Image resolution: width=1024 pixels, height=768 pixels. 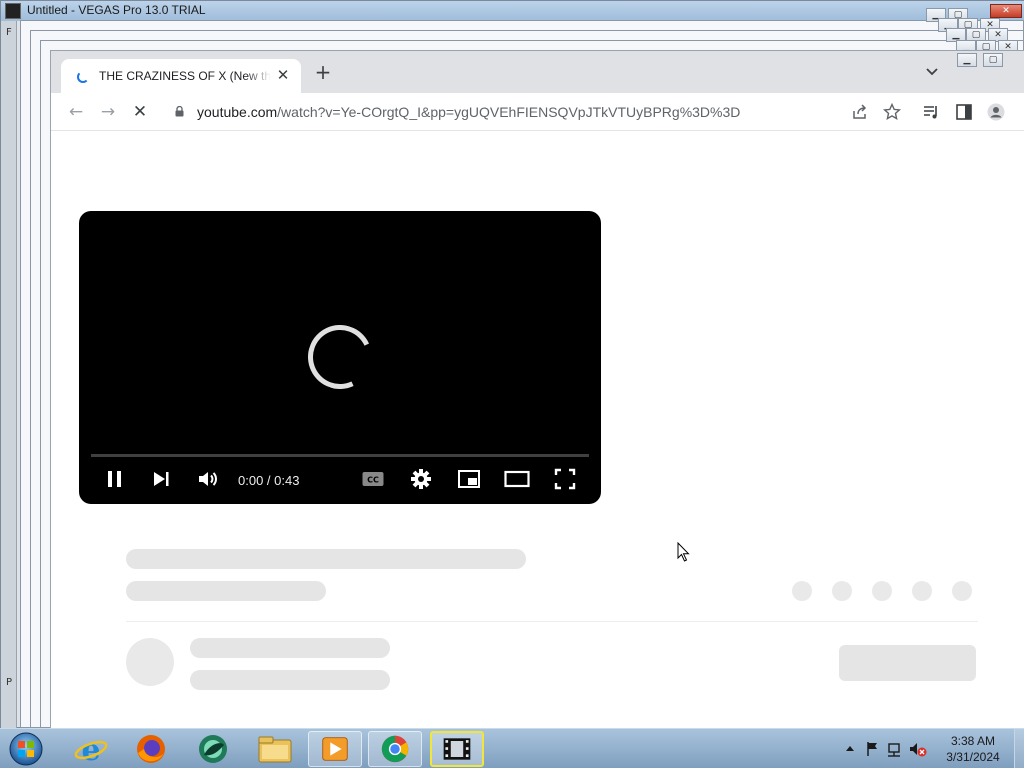 What do you see at coordinates (552, 621) in the screenshot?
I see `skeleton-divider` at bounding box center [552, 621].